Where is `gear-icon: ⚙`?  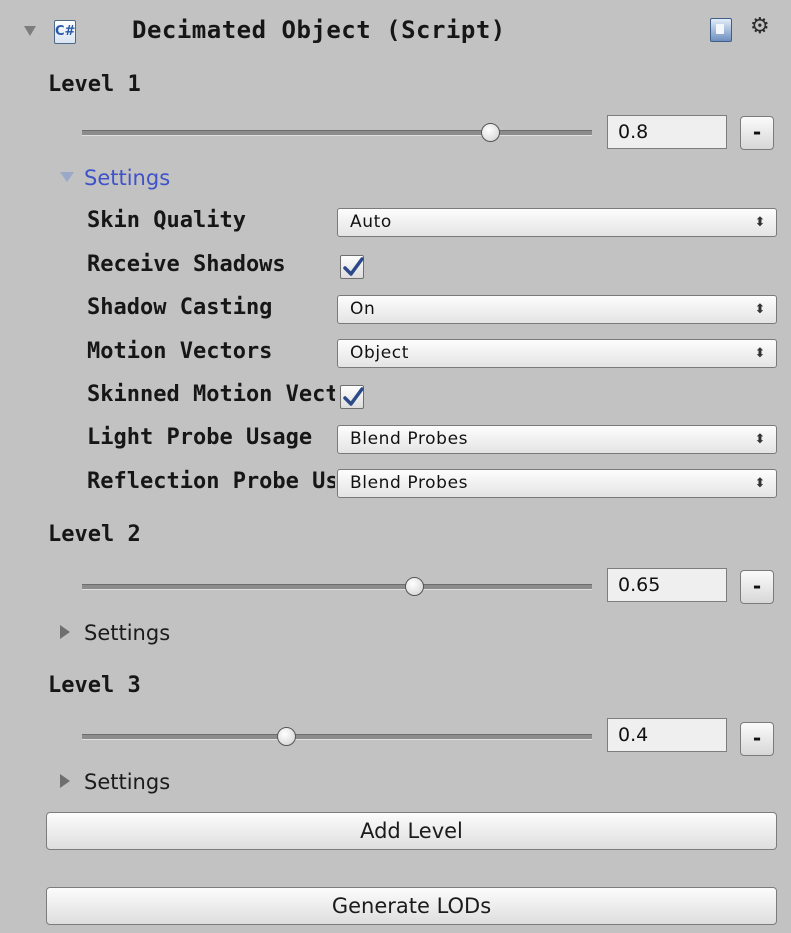
gear-icon: ⚙ is located at coordinates (760, 27).